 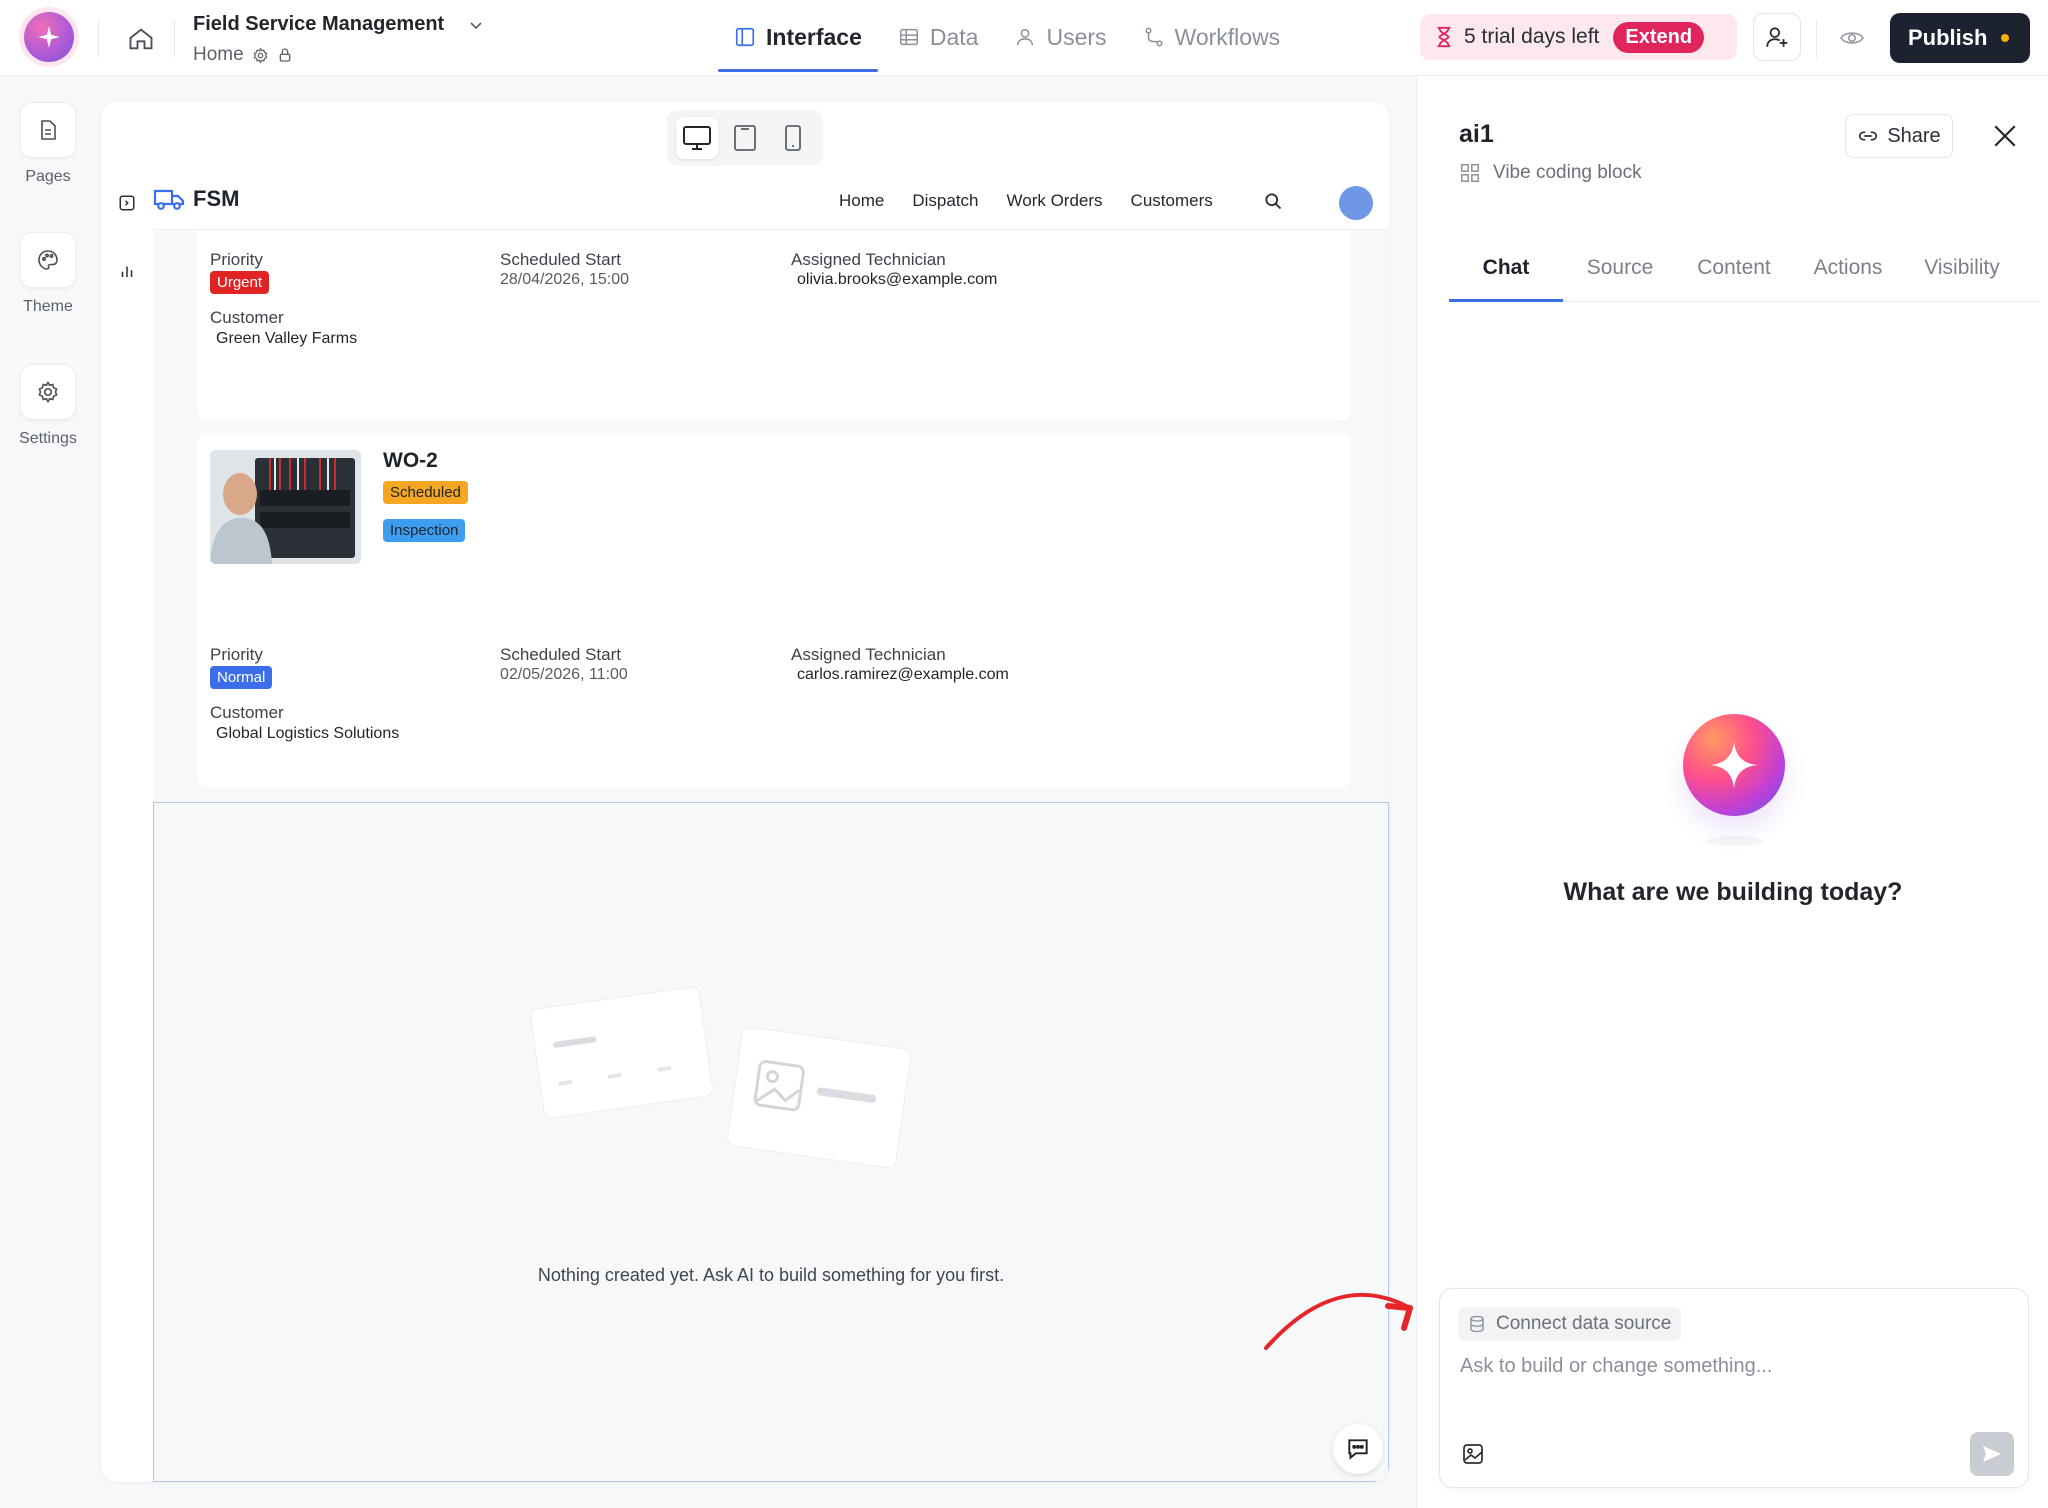 What do you see at coordinates (903, 674) in the screenshot?
I see `technician-value: carlos.ramirez@example.com` at bounding box center [903, 674].